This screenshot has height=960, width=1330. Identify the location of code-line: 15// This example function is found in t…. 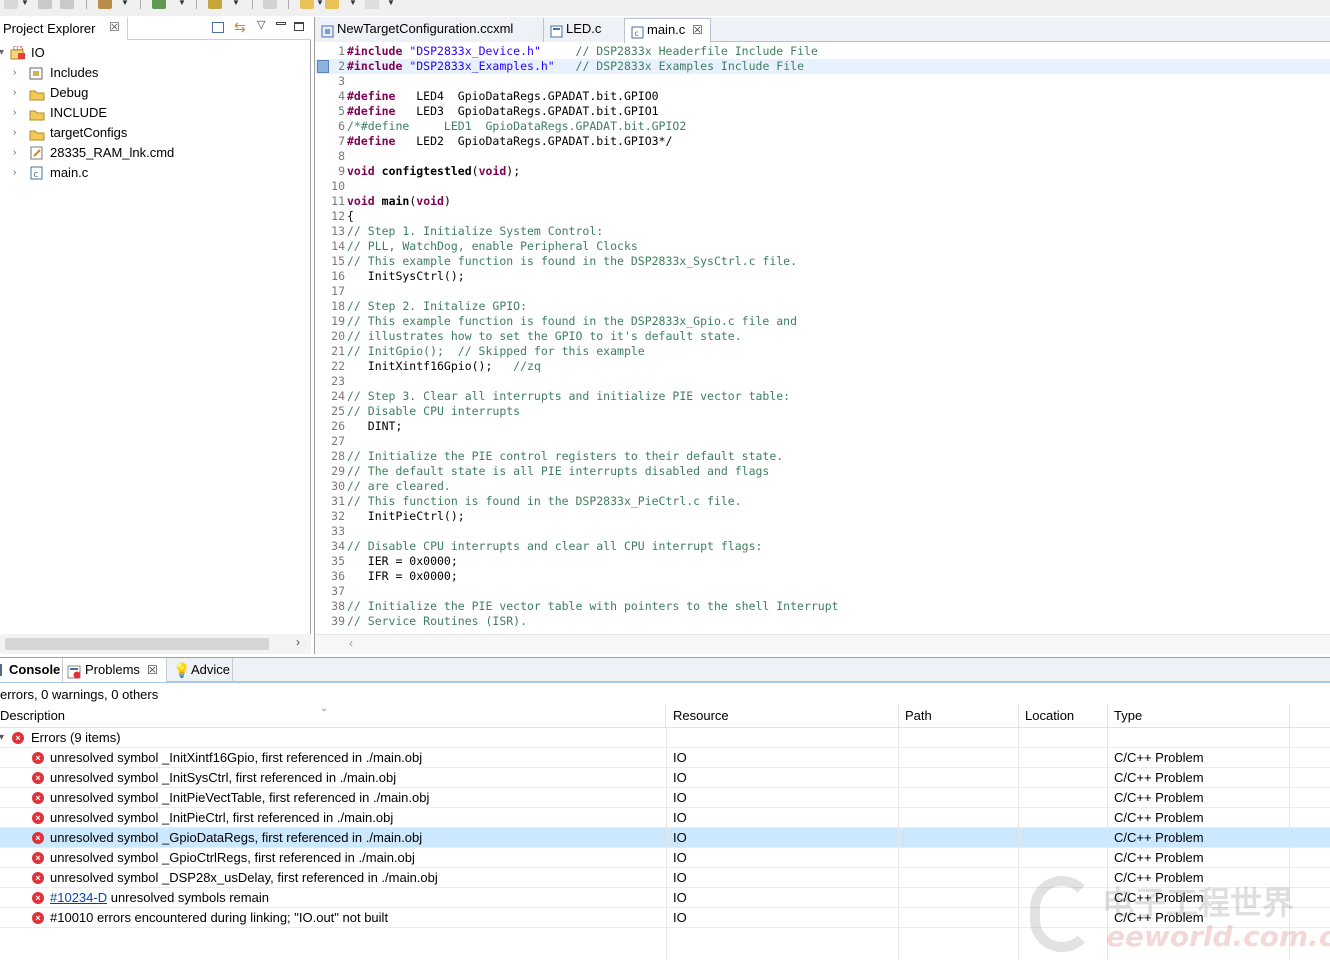
(822, 261).